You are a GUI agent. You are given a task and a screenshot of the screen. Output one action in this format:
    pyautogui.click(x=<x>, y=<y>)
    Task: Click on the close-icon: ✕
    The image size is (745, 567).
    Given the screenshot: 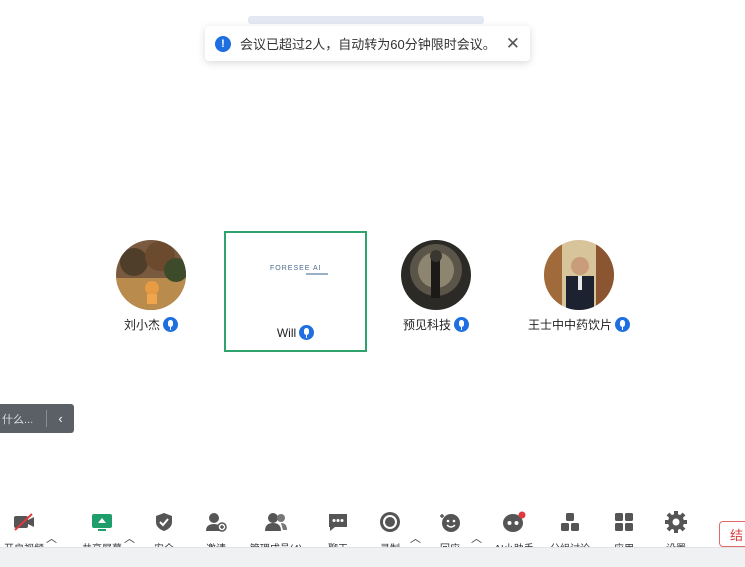 What is the action you would take?
    pyautogui.click(x=513, y=44)
    